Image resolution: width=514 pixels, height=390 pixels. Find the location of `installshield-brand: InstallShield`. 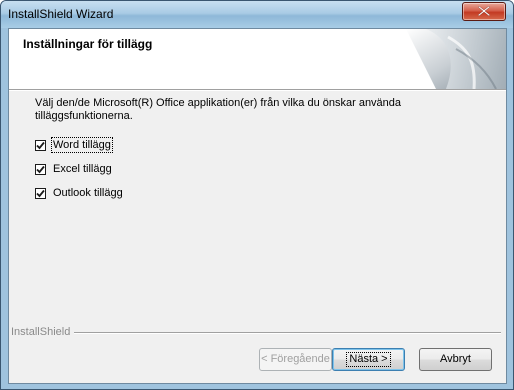

installshield-brand: InstallShield is located at coordinates (43, 332).